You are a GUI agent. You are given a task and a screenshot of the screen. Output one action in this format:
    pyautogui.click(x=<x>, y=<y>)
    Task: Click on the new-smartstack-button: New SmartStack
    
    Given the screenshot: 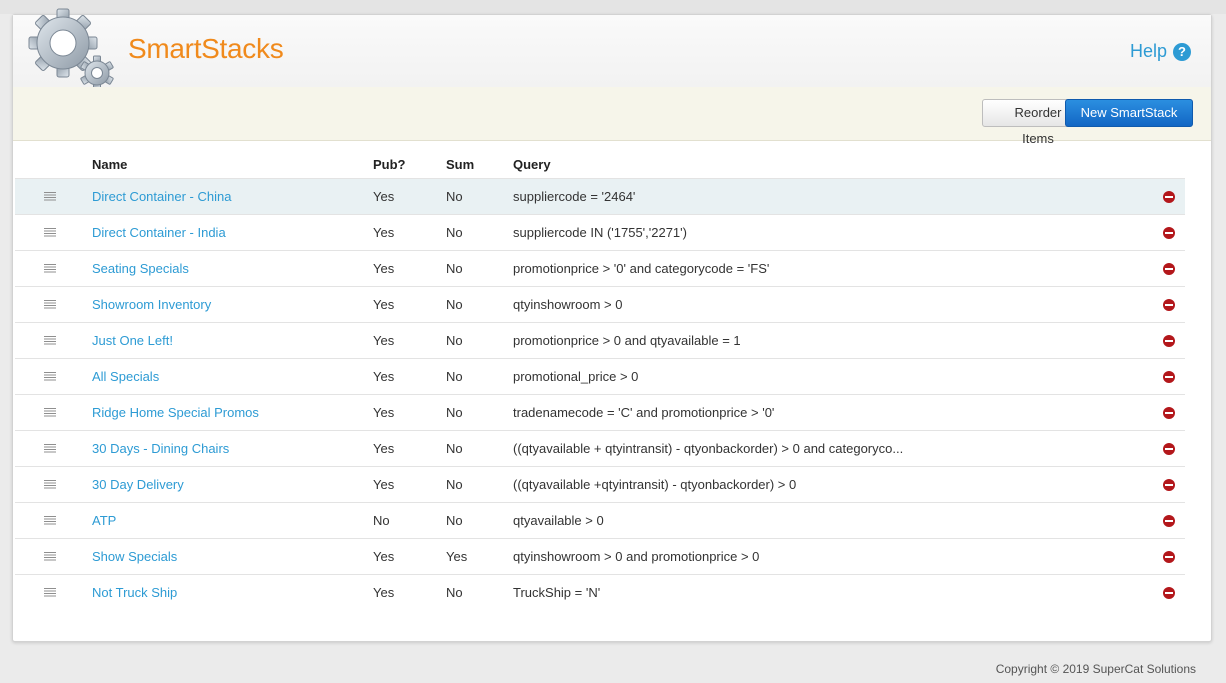 What is the action you would take?
    pyautogui.click(x=1129, y=113)
    